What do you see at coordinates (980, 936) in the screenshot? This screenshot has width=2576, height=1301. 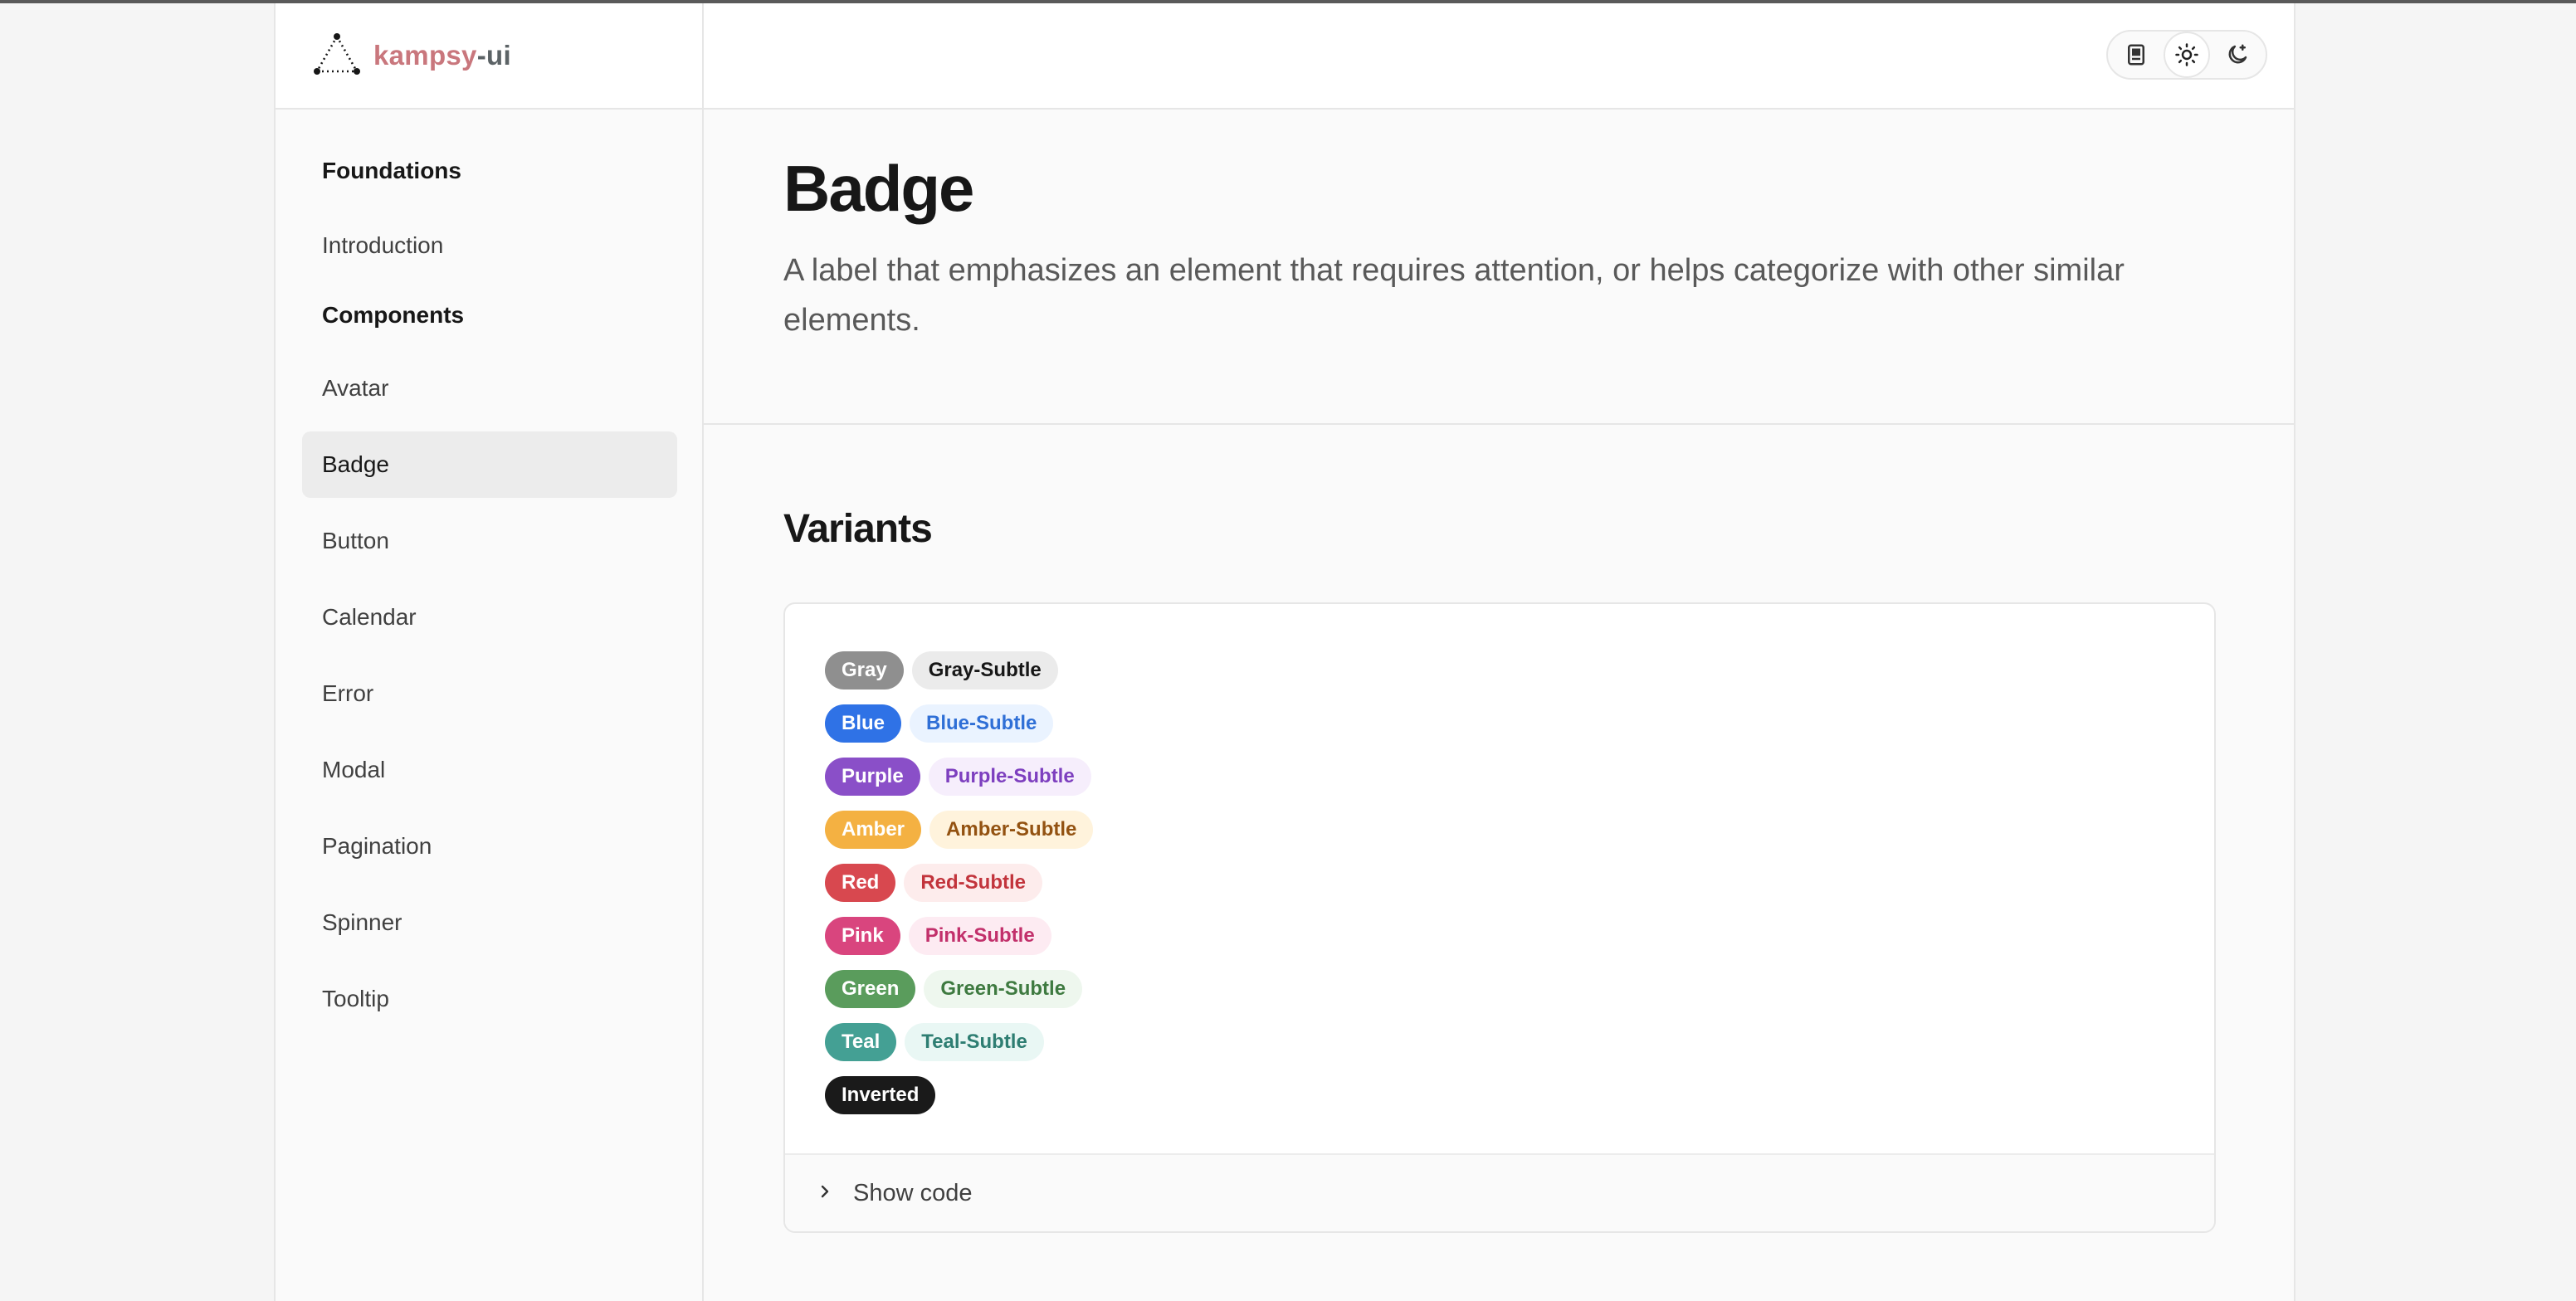 I see `badge-pink-subtle: Pink-Subtle` at bounding box center [980, 936].